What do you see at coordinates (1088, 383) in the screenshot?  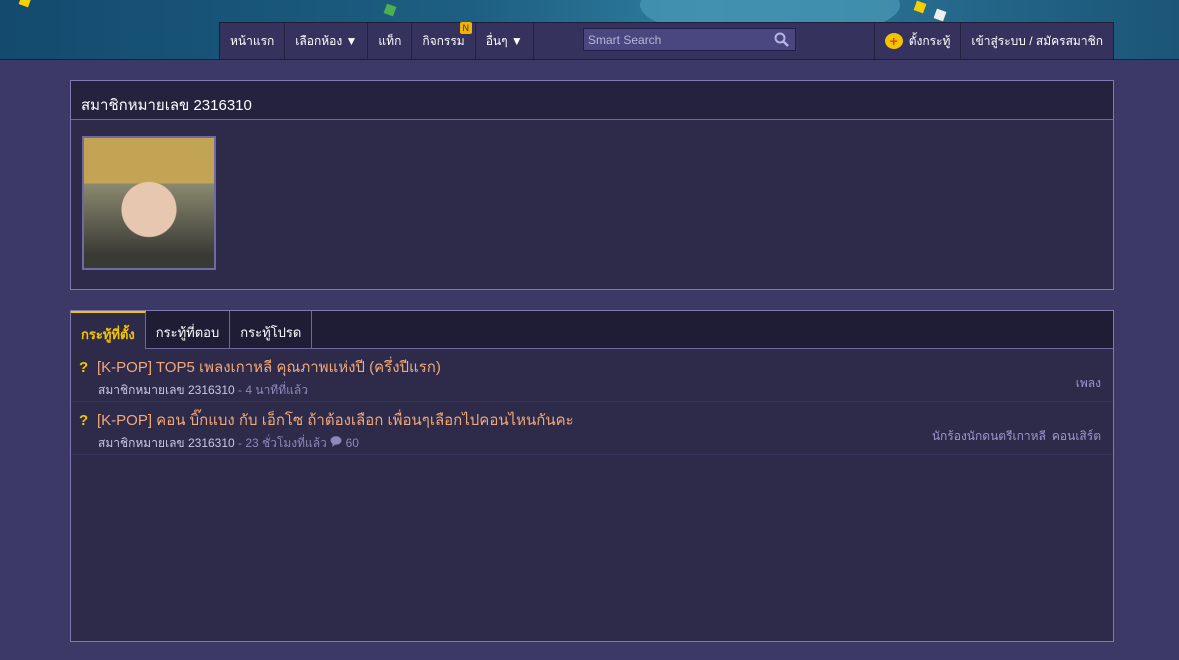 I see `topic-tag: เพลง` at bounding box center [1088, 383].